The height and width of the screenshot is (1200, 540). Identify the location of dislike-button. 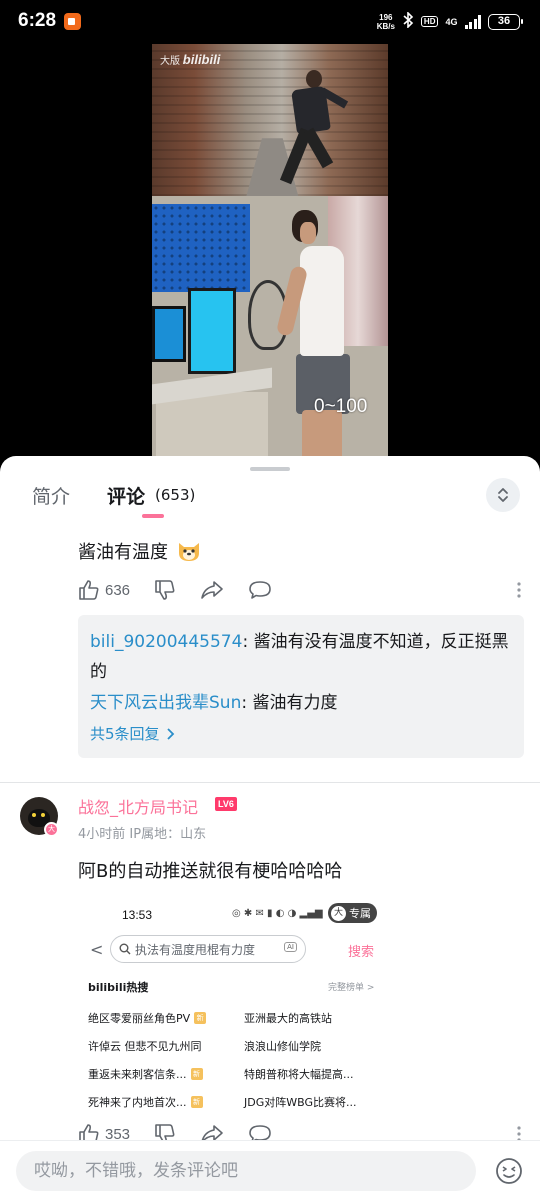
(165, 590).